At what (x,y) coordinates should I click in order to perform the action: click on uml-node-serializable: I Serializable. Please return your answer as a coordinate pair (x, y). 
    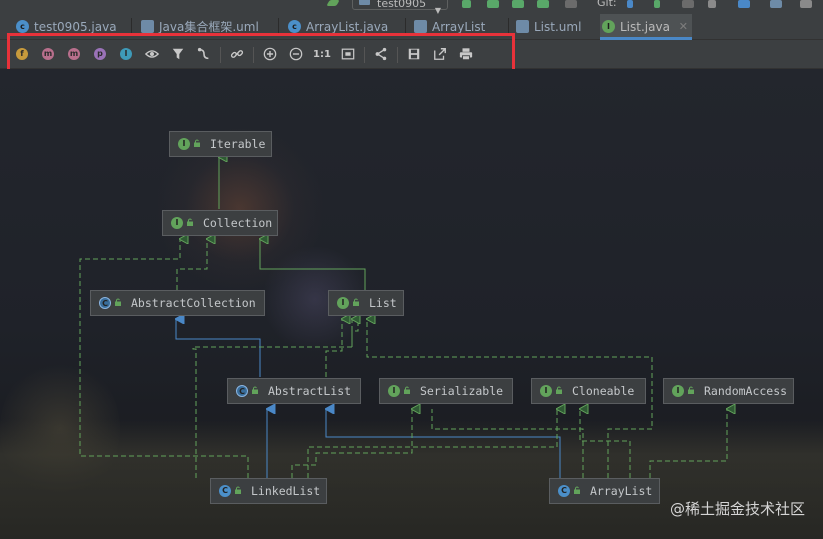
    Looking at the image, I should click on (446, 391).